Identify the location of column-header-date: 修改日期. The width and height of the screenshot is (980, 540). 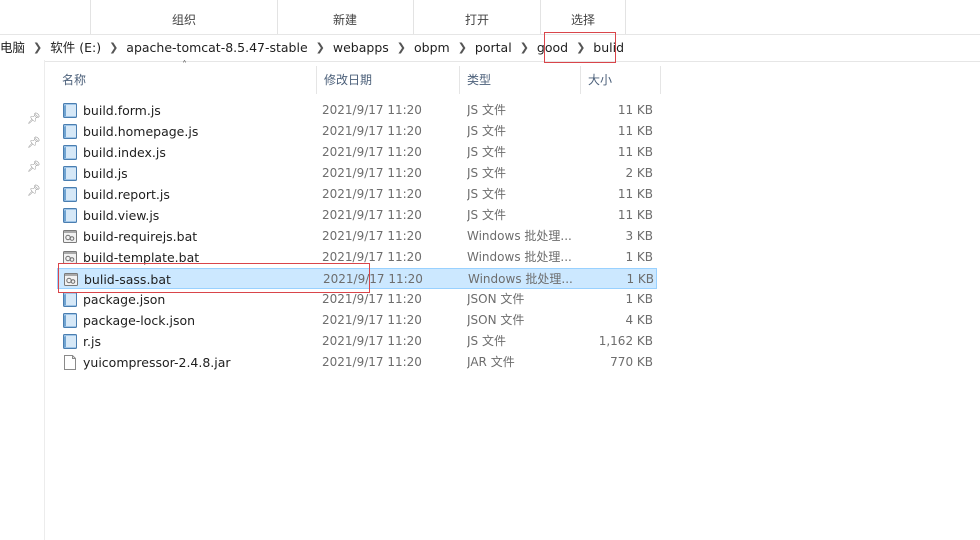
(388, 80).